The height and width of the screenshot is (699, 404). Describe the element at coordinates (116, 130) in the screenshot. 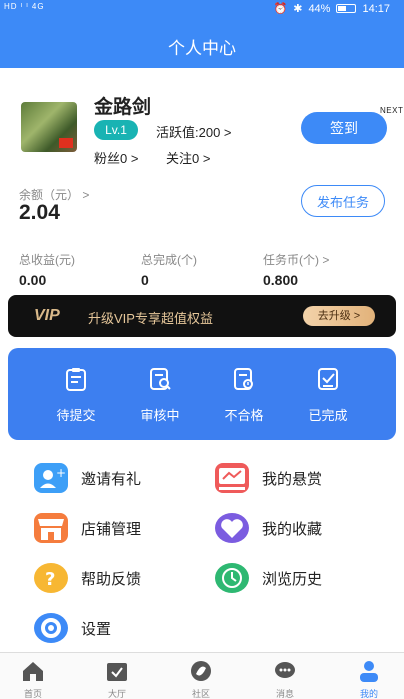

I see `level-badge: Lv.1` at that location.